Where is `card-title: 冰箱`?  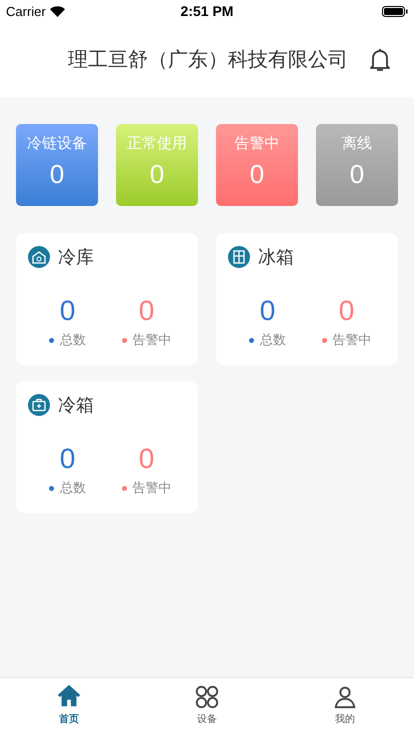
card-title: 冰箱 is located at coordinates (276, 257).